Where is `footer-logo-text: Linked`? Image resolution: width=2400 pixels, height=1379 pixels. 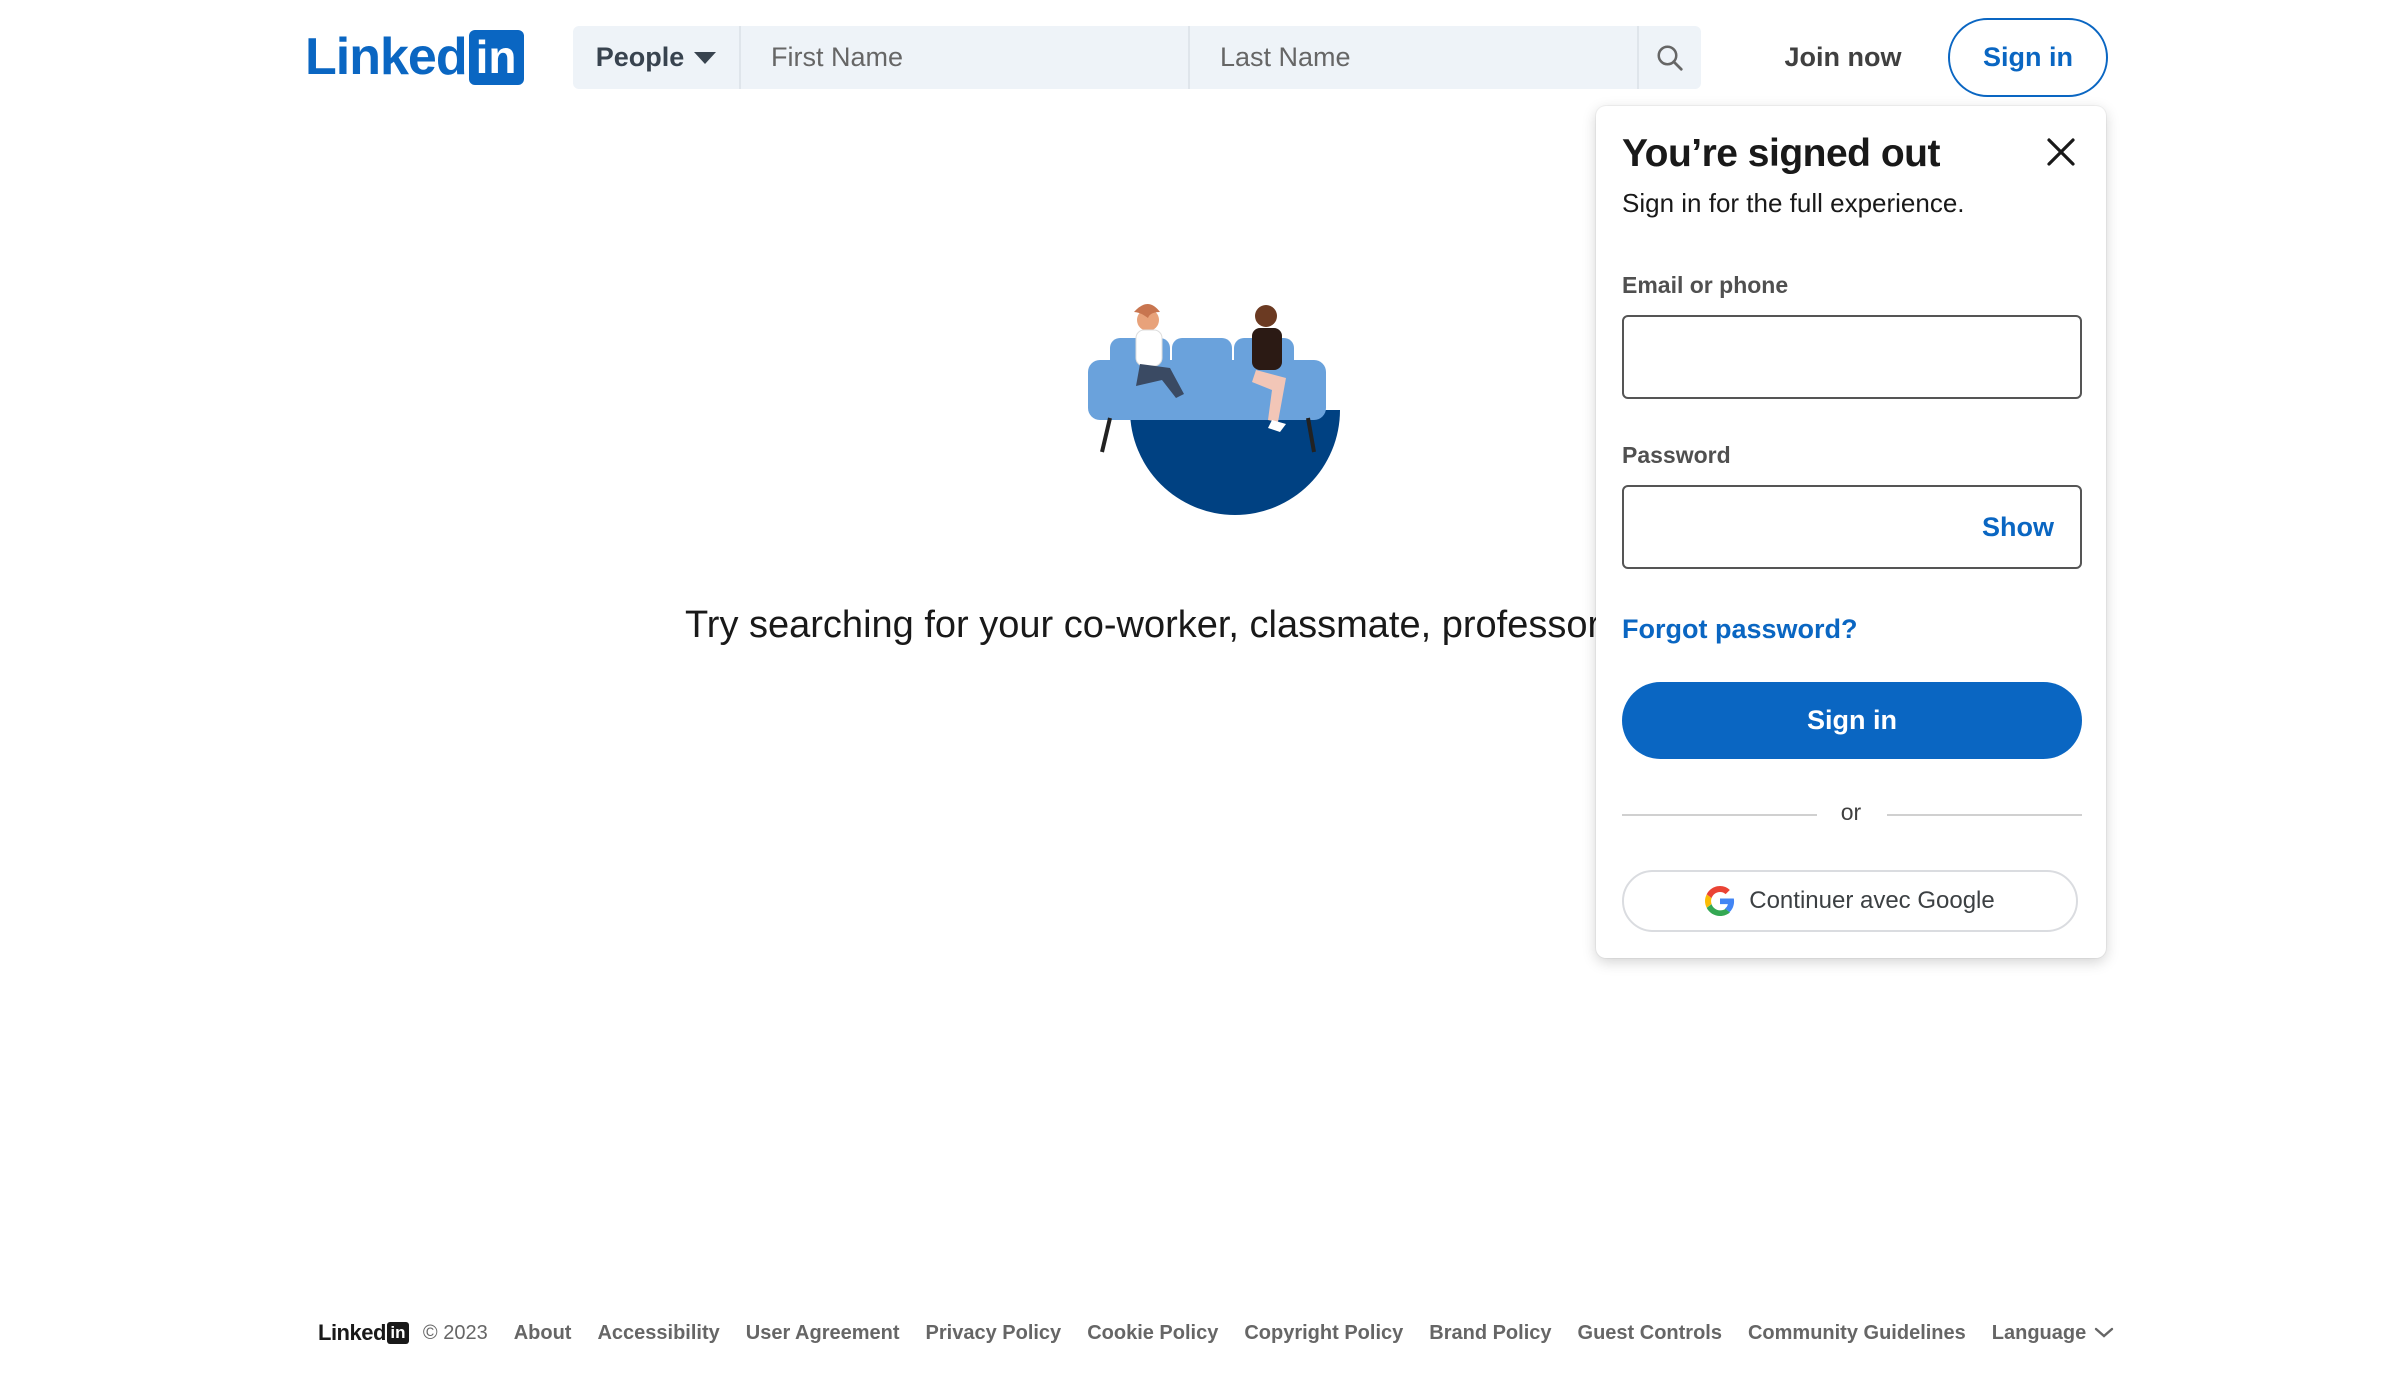 footer-logo-text: Linked is located at coordinates (352, 1332).